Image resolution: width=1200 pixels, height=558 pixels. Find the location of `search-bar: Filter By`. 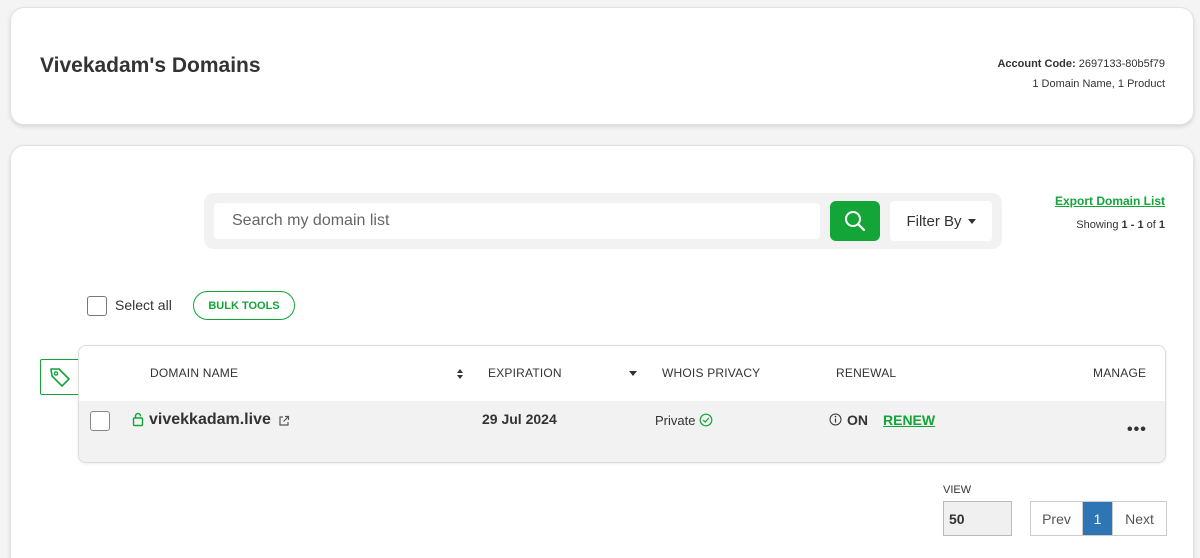

search-bar: Filter By is located at coordinates (603, 221).